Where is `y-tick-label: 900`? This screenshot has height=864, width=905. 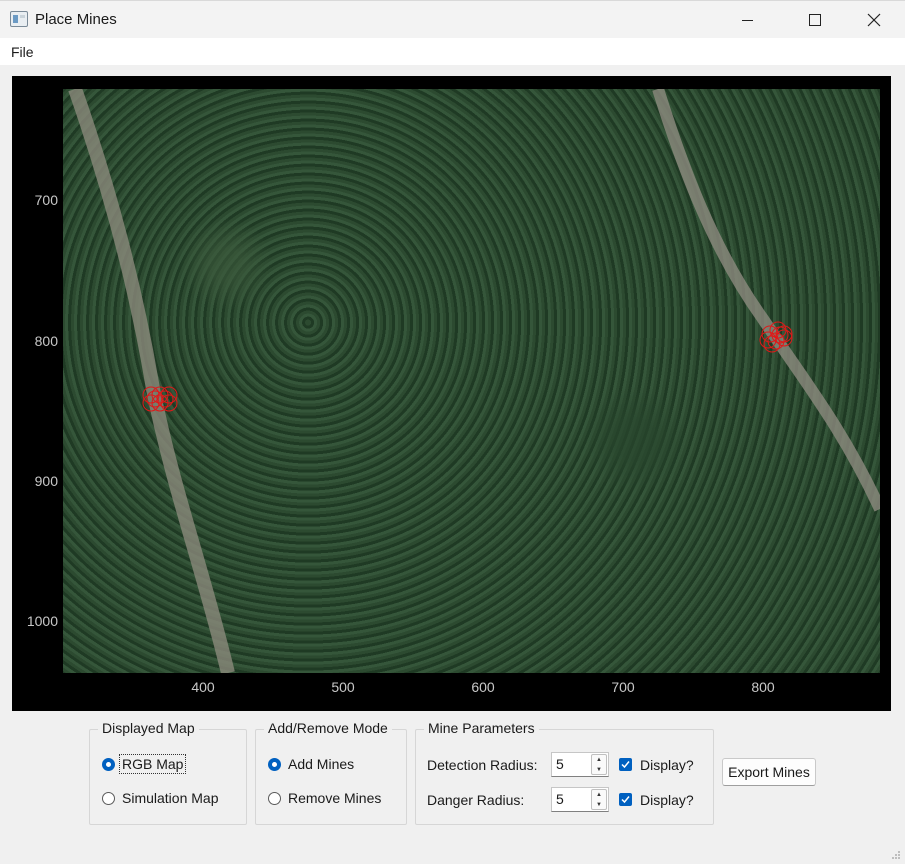
y-tick-label: 900 is located at coordinates (46, 481).